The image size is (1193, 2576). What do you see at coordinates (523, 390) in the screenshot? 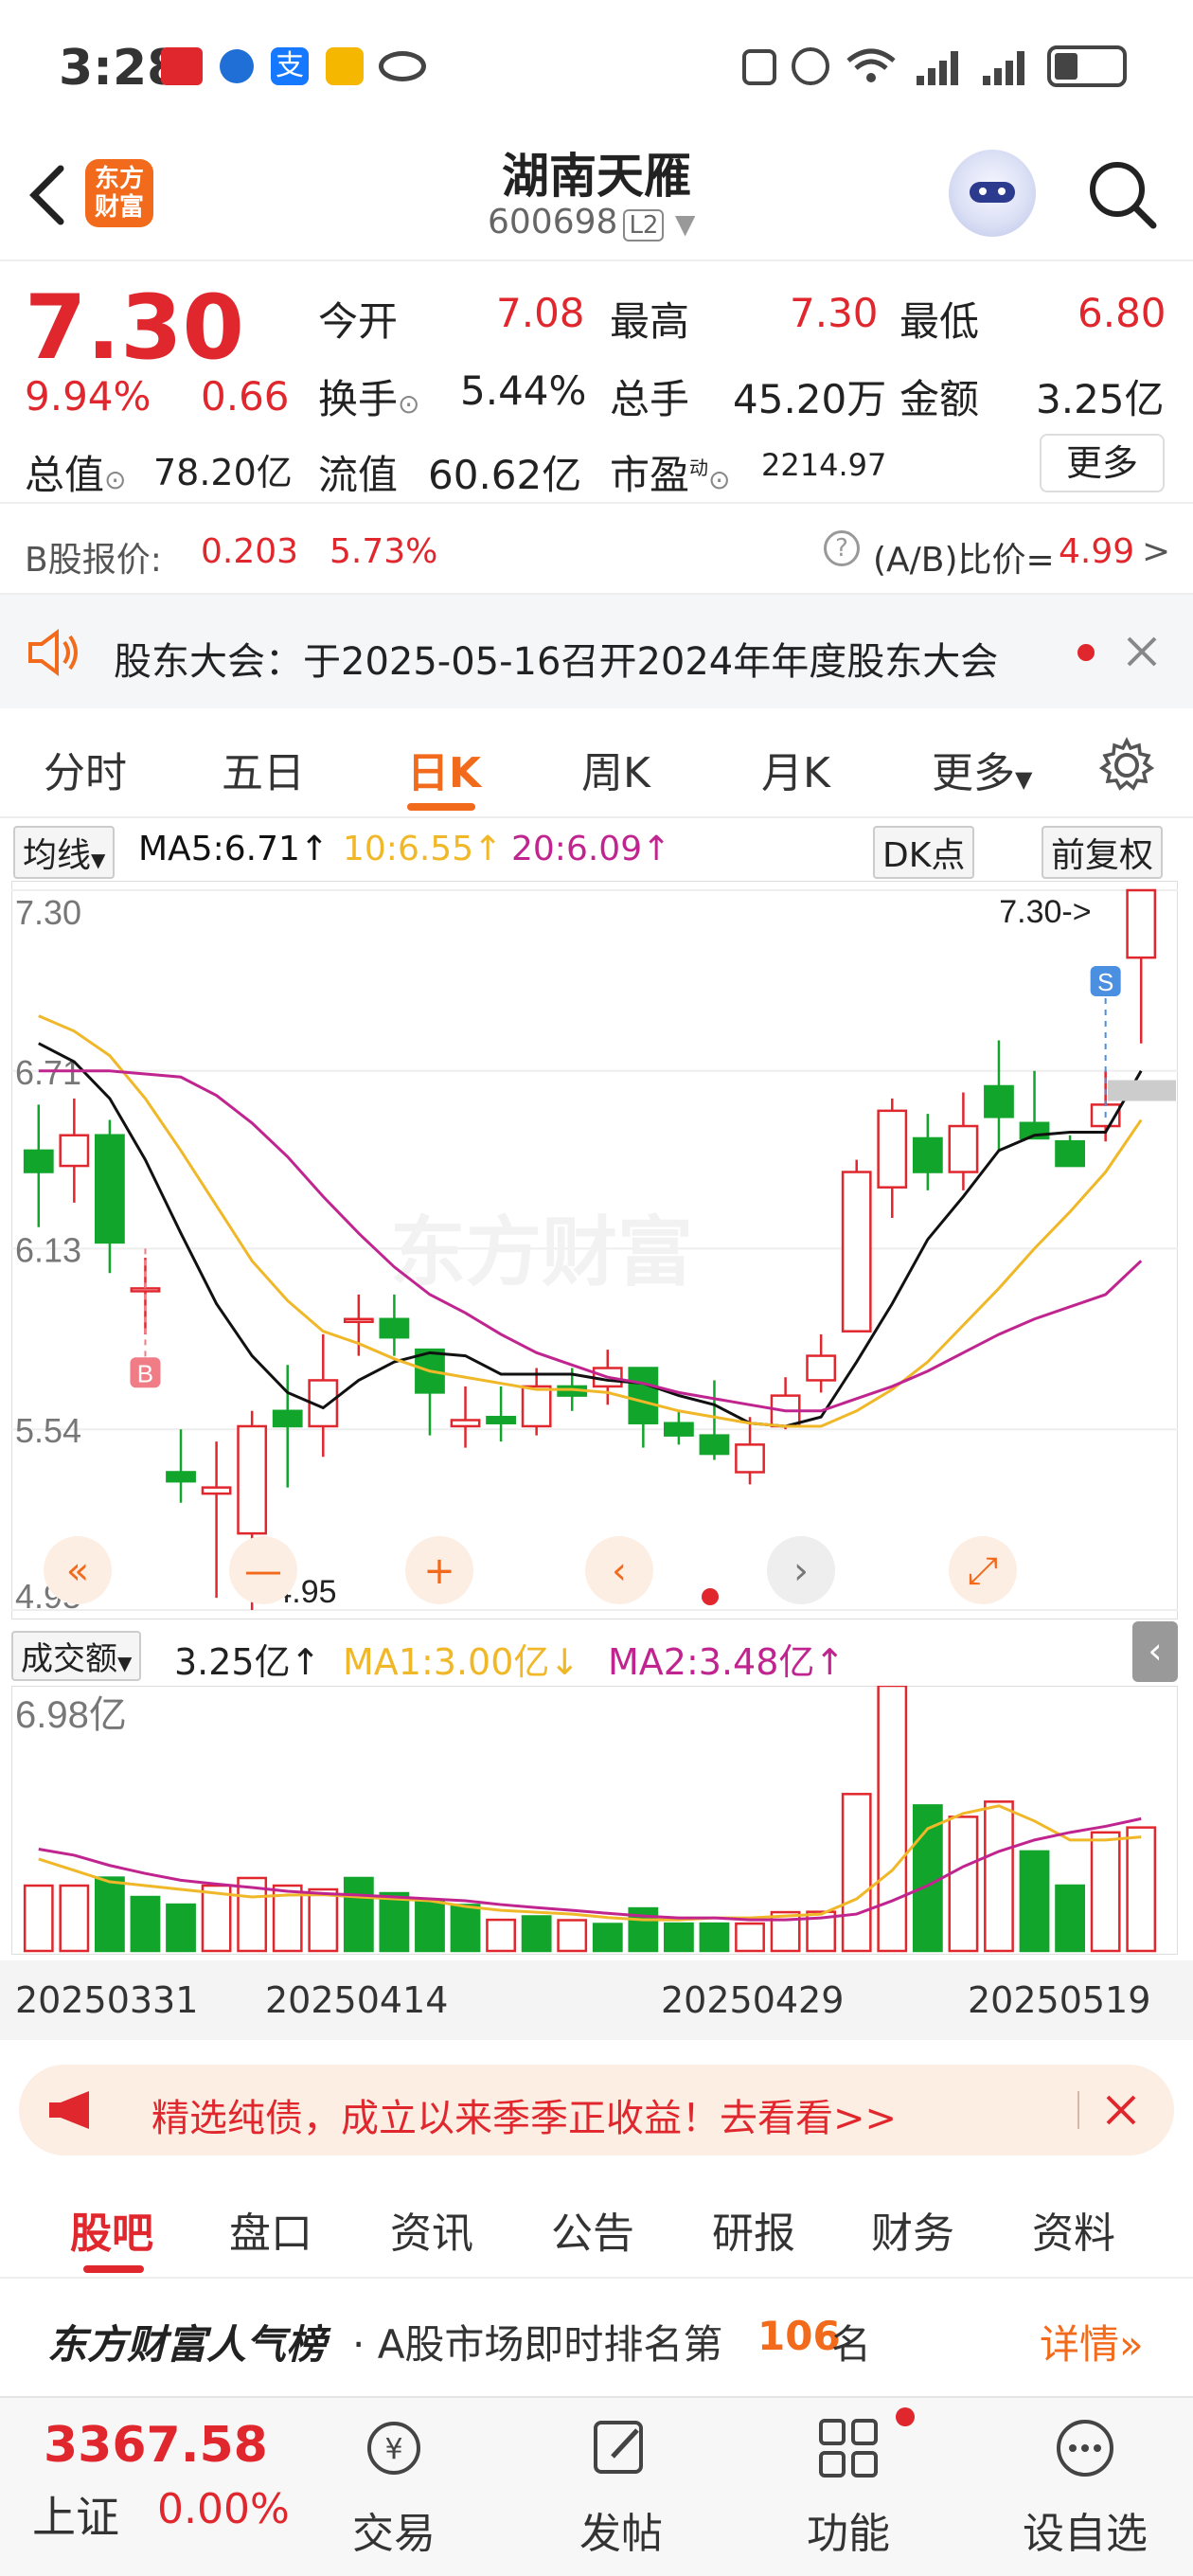
I see `turnover-value: 5.44%` at bounding box center [523, 390].